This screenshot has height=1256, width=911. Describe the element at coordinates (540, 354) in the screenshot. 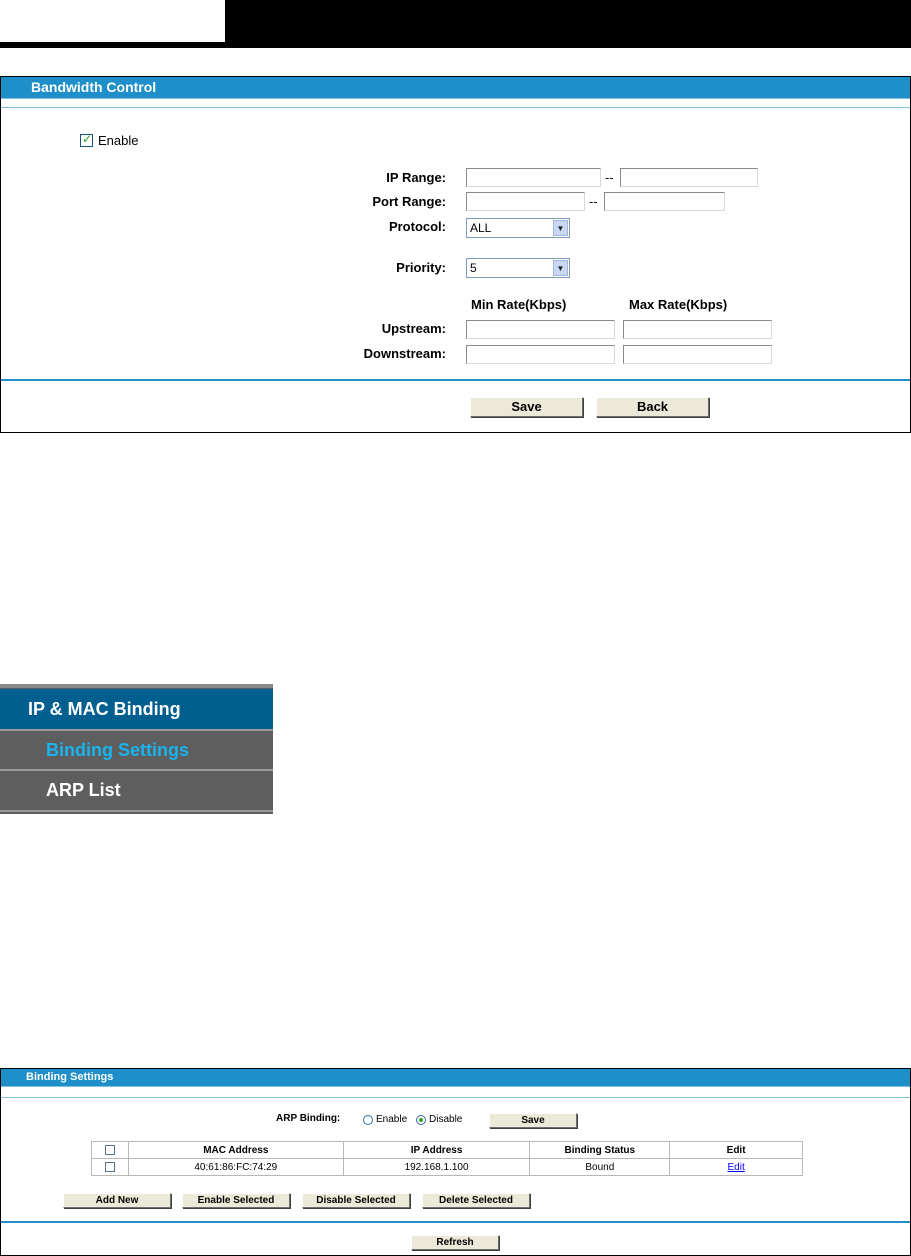

I see `downstream-min-input` at that location.